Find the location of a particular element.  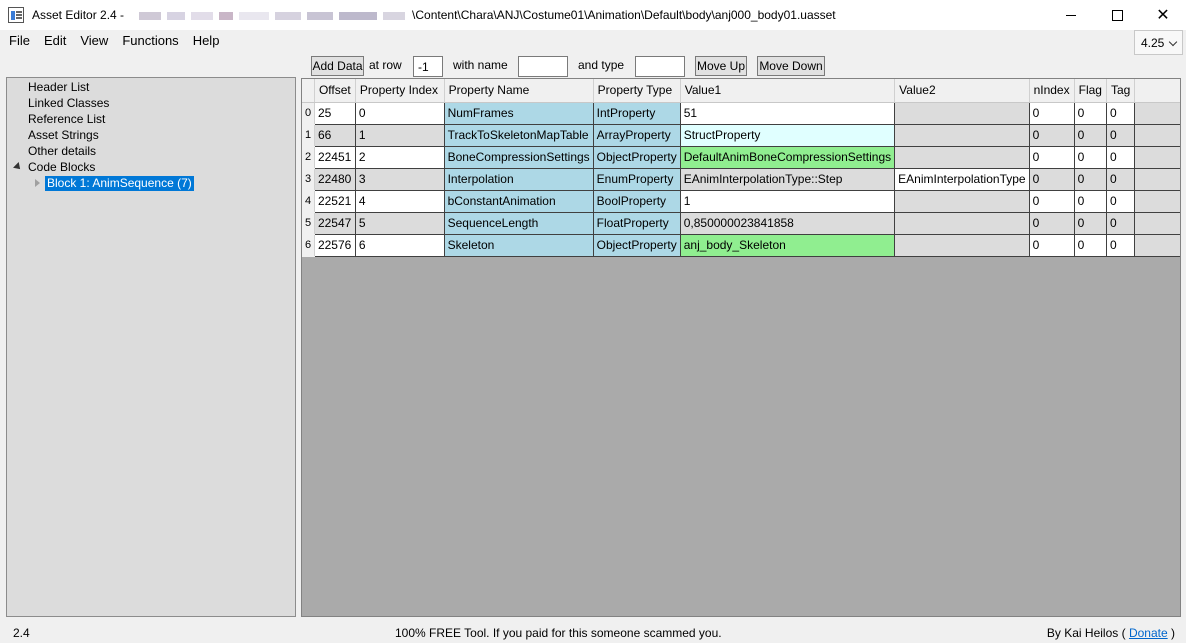

cell-property-name: SequenceLength is located at coordinates (519, 223).